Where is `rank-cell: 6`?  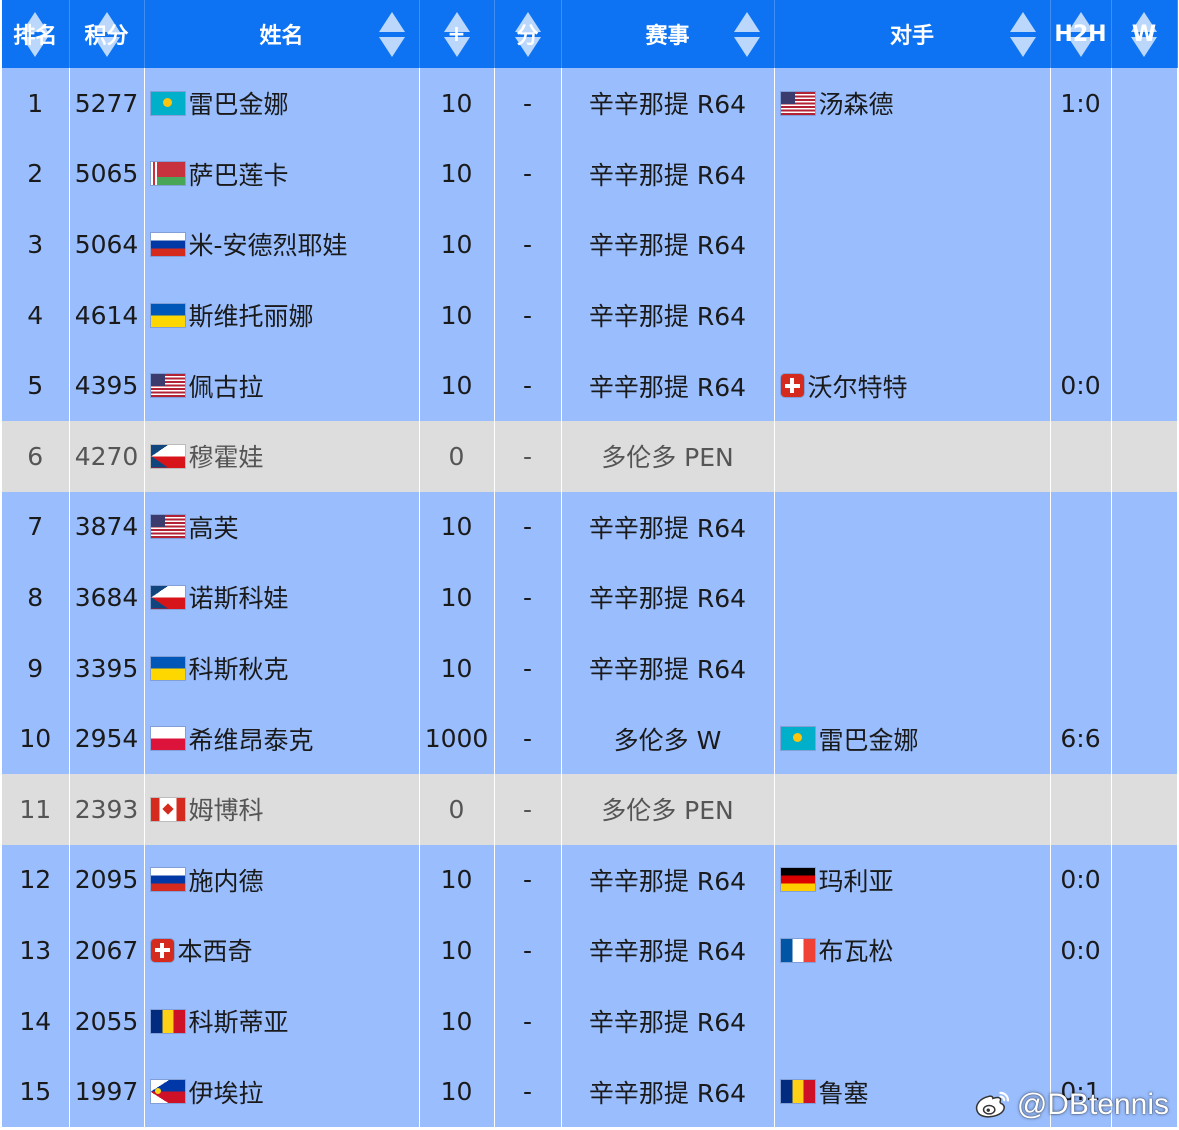
rank-cell: 6 is located at coordinates (36, 456).